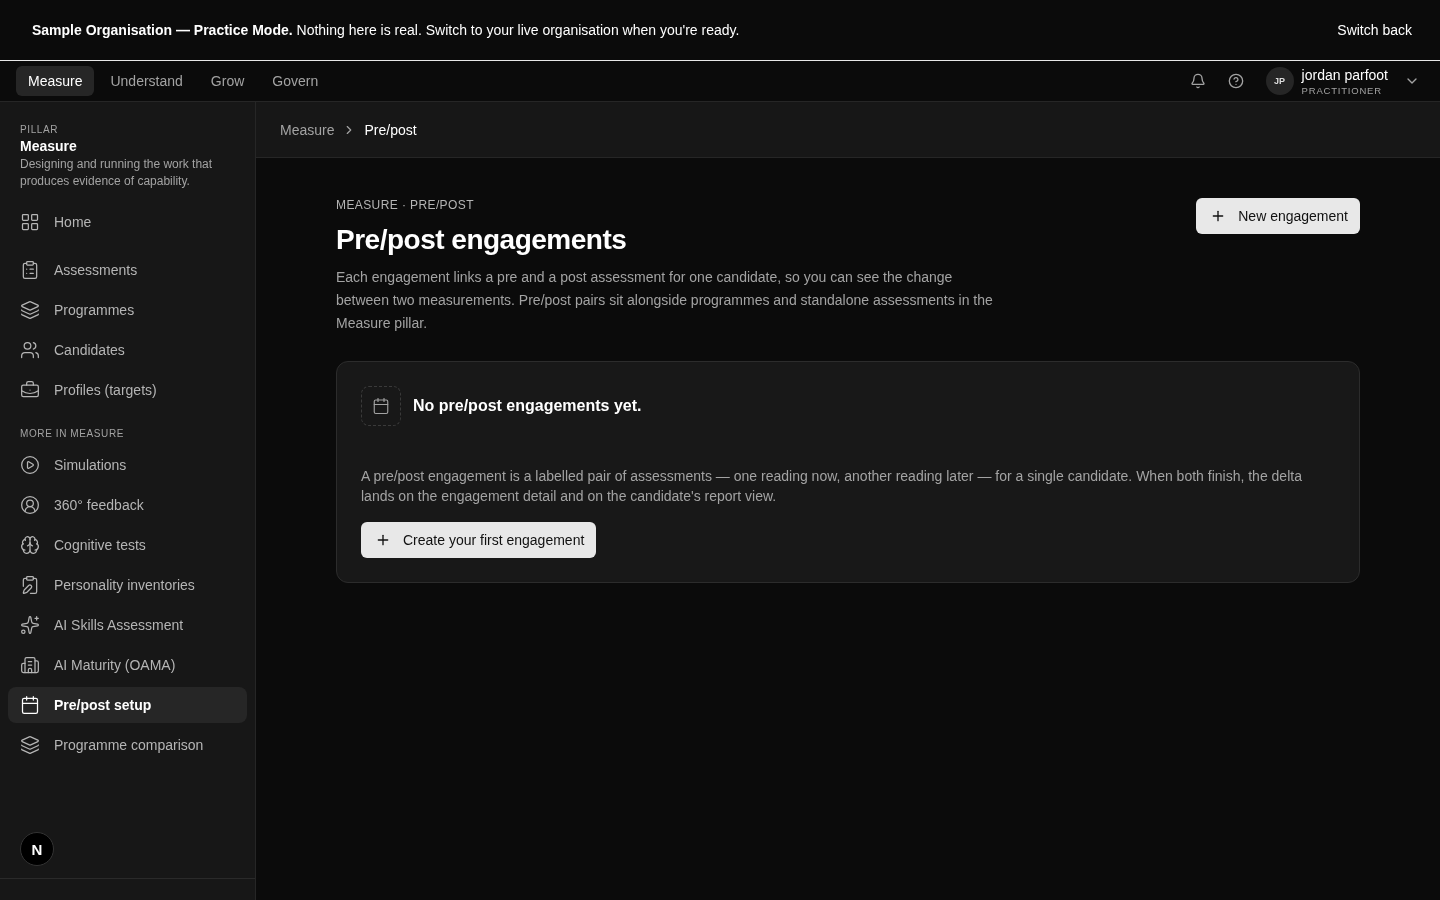  What do you see at coordinates (127, 390) in the screenshot?
I see `sidebar-item: Profiles (targets)` at bounding box center [127, 390].